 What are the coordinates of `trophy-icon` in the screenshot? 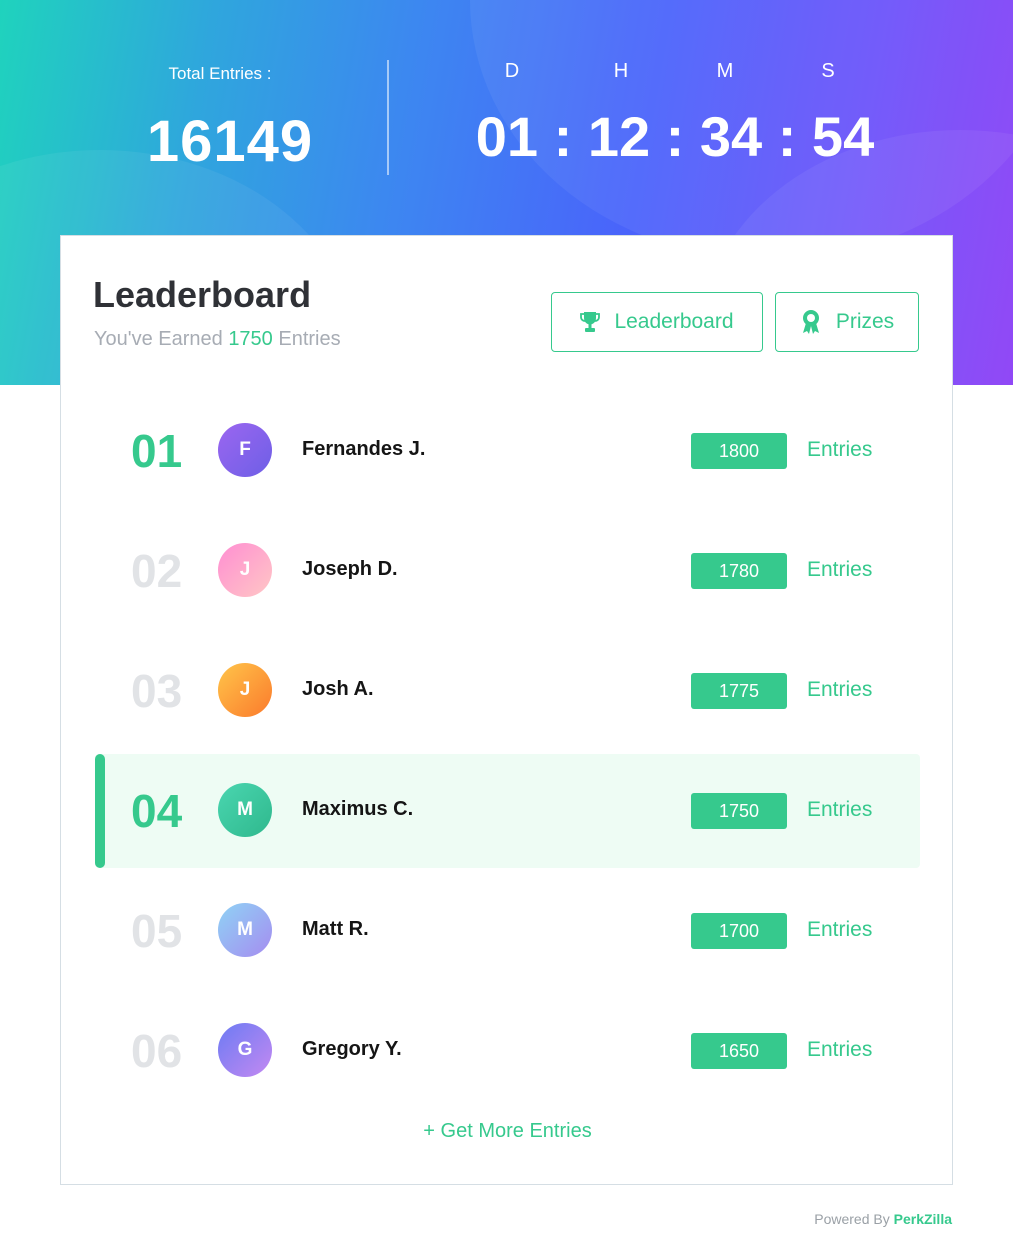 It's located at (590, 322).